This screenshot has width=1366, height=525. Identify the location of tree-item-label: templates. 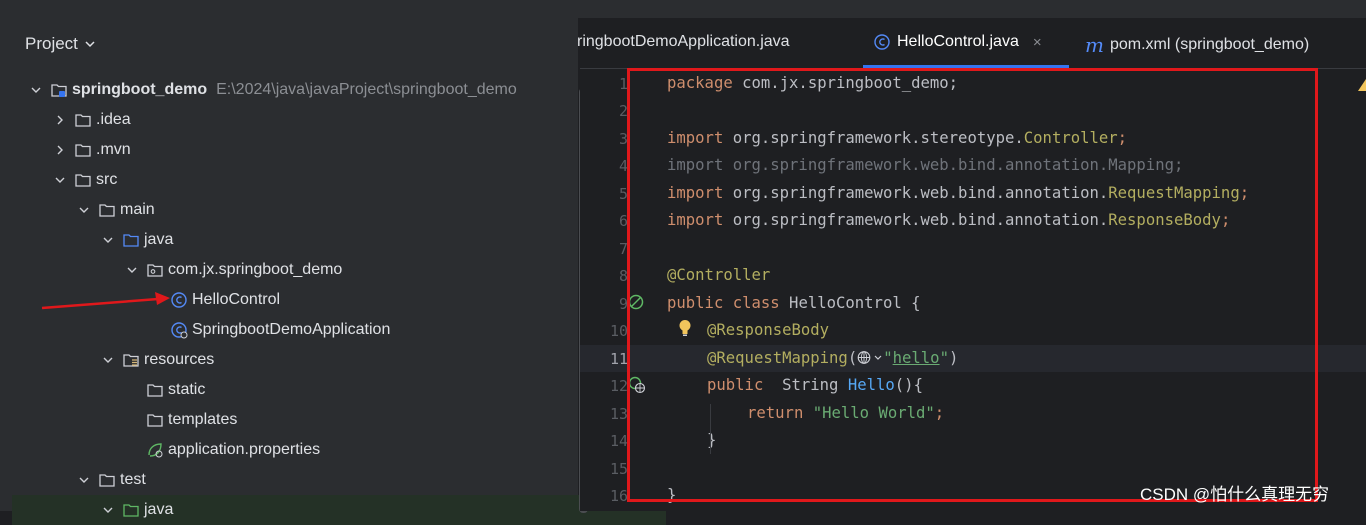
(203, 419).